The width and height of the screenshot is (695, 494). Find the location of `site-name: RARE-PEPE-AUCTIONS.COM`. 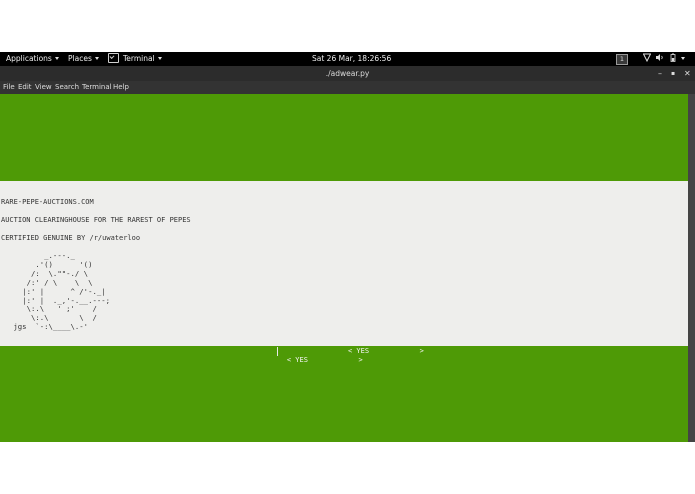

site-name: RARE-PEPE-AUCTIONS.COM is located at coordinates (47, 202).